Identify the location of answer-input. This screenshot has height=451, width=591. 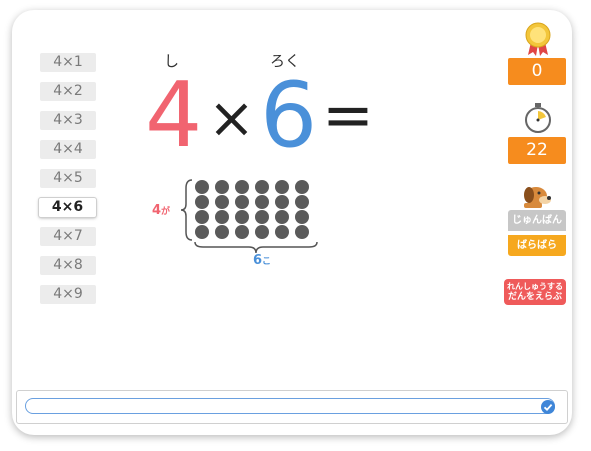
(290, 406).